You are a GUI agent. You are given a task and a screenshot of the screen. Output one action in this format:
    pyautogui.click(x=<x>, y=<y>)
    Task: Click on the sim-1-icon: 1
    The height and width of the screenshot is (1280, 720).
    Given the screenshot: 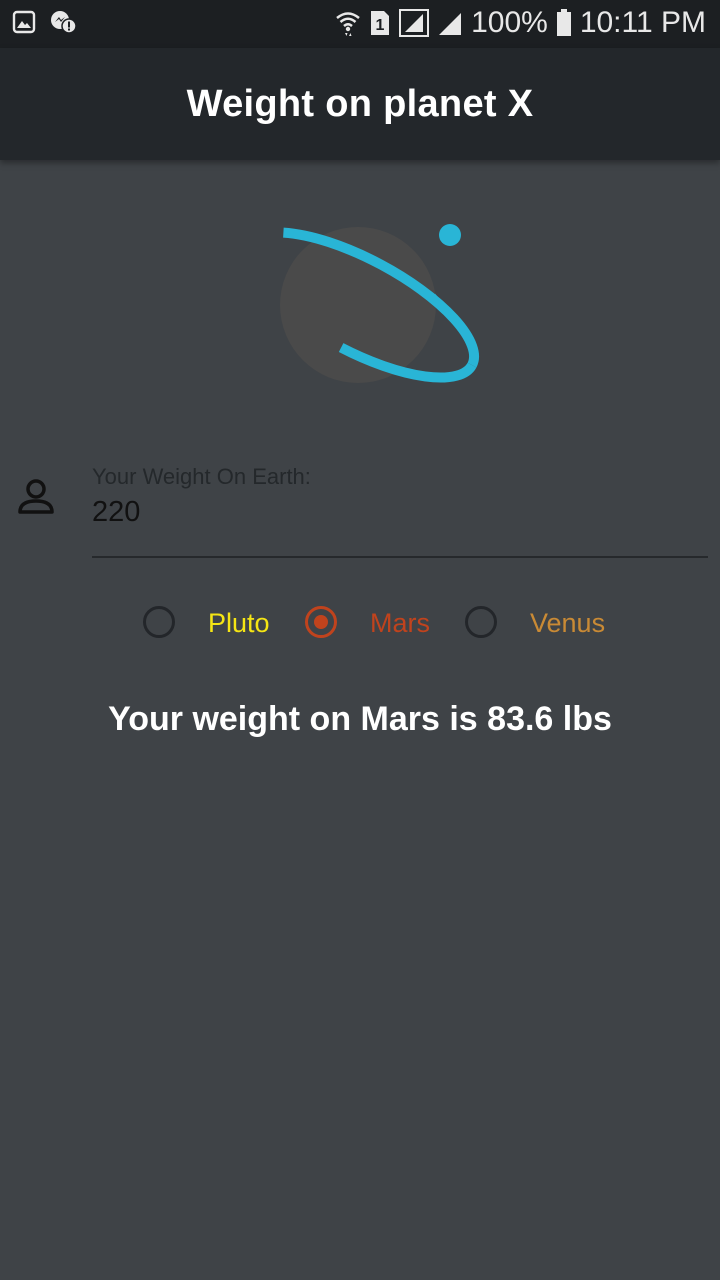 What is the action you would take?
    pyautogui.click(x=380, y=23)
    